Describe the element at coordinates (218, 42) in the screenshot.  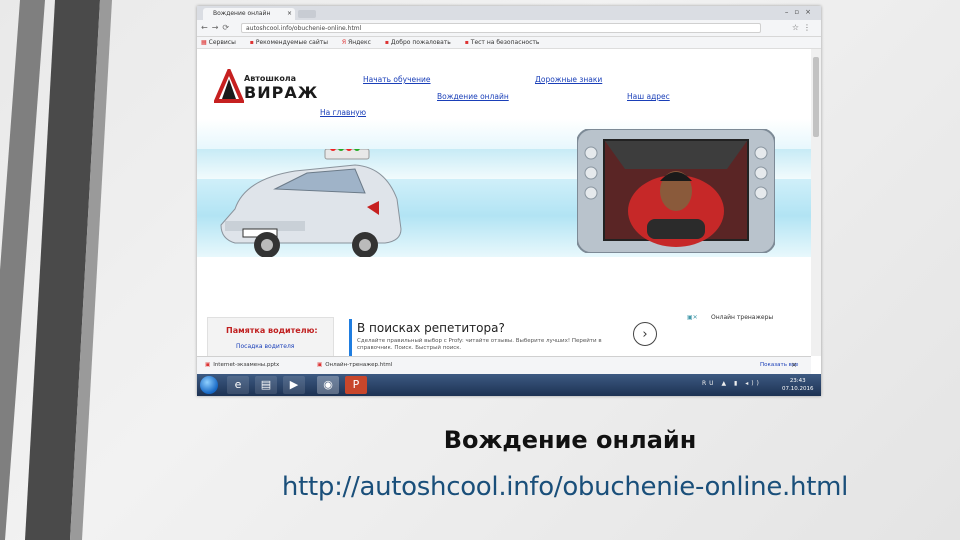
I see `bookmark-item: ▦ Сервисы` at that location.